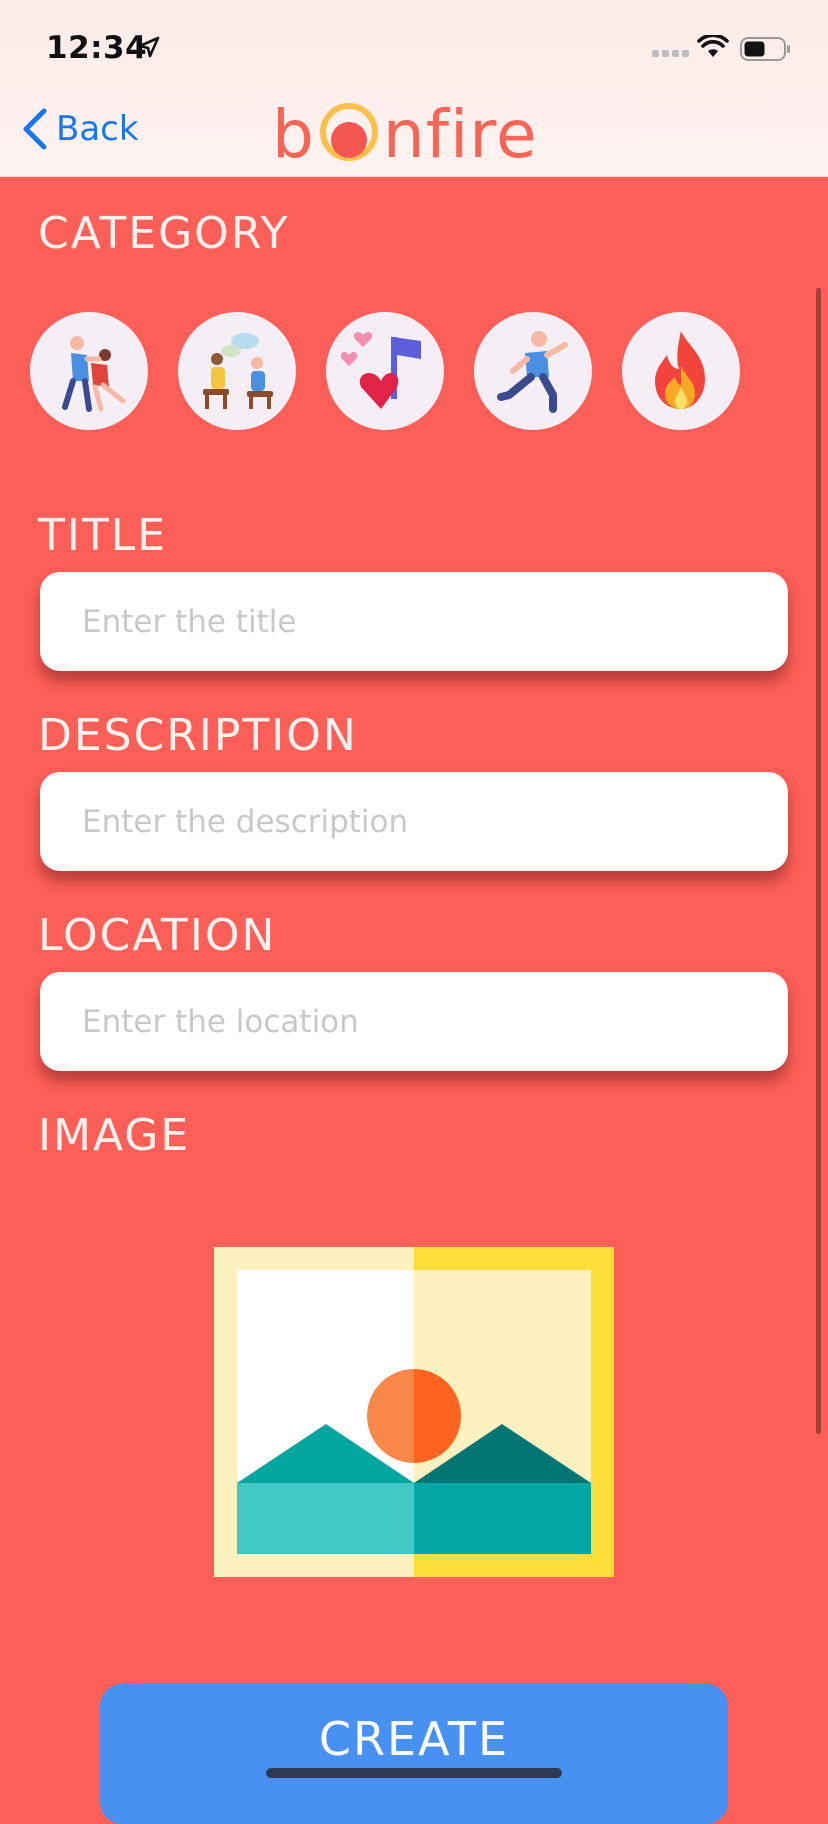  I want to click on fire-icon, so click(680, 370).